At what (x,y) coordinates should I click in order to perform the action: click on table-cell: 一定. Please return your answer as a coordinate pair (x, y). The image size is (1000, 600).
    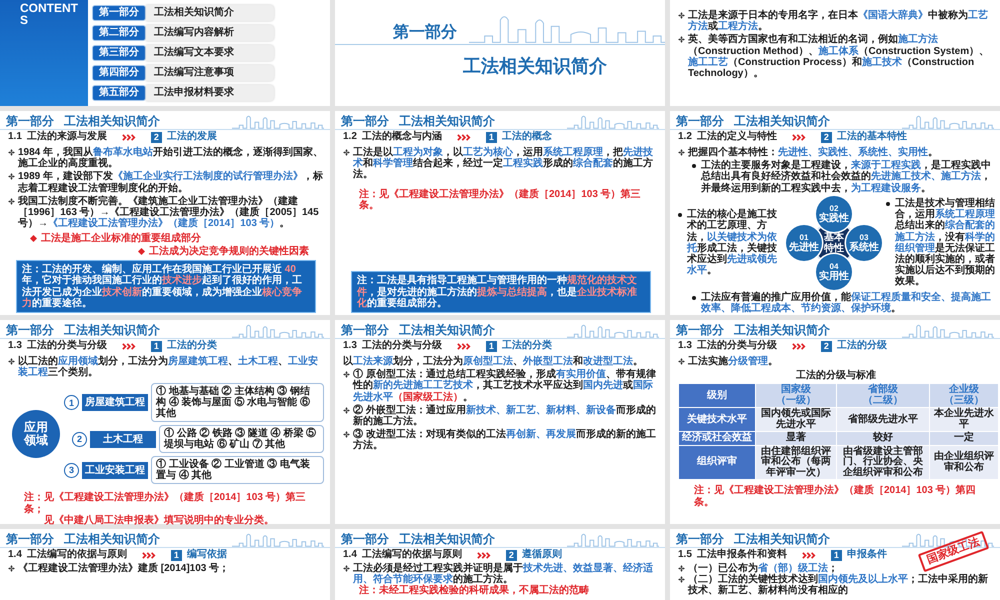
    Looking at the image, I should click on (964, 438).